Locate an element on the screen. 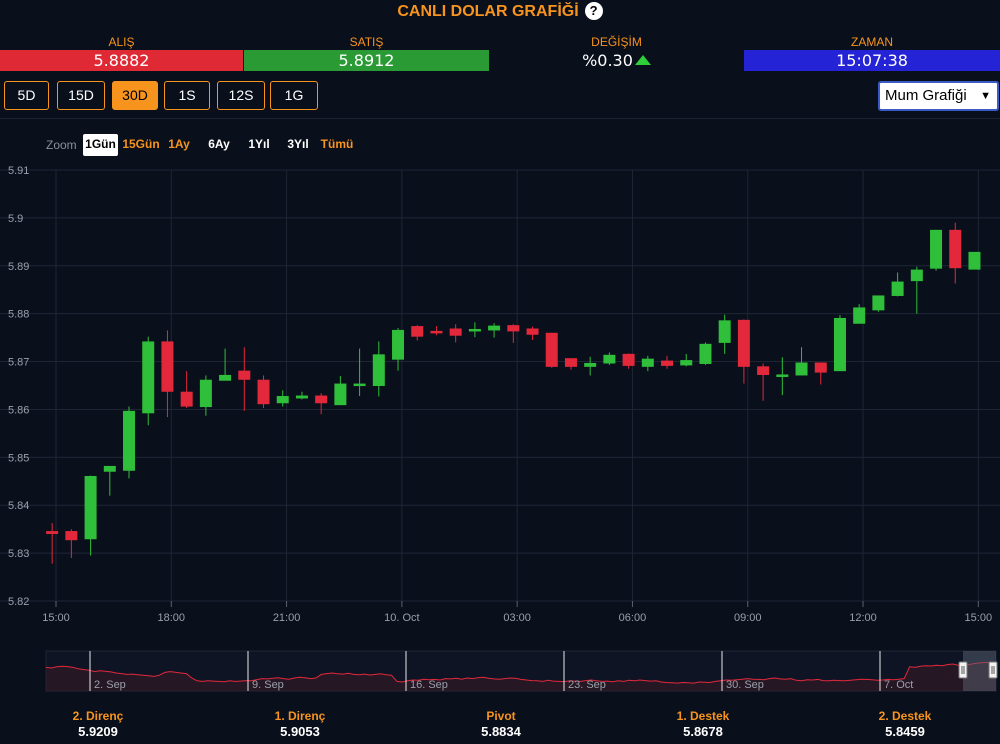  x-tick-label: 18:00 is located at coordinates (172, 618).